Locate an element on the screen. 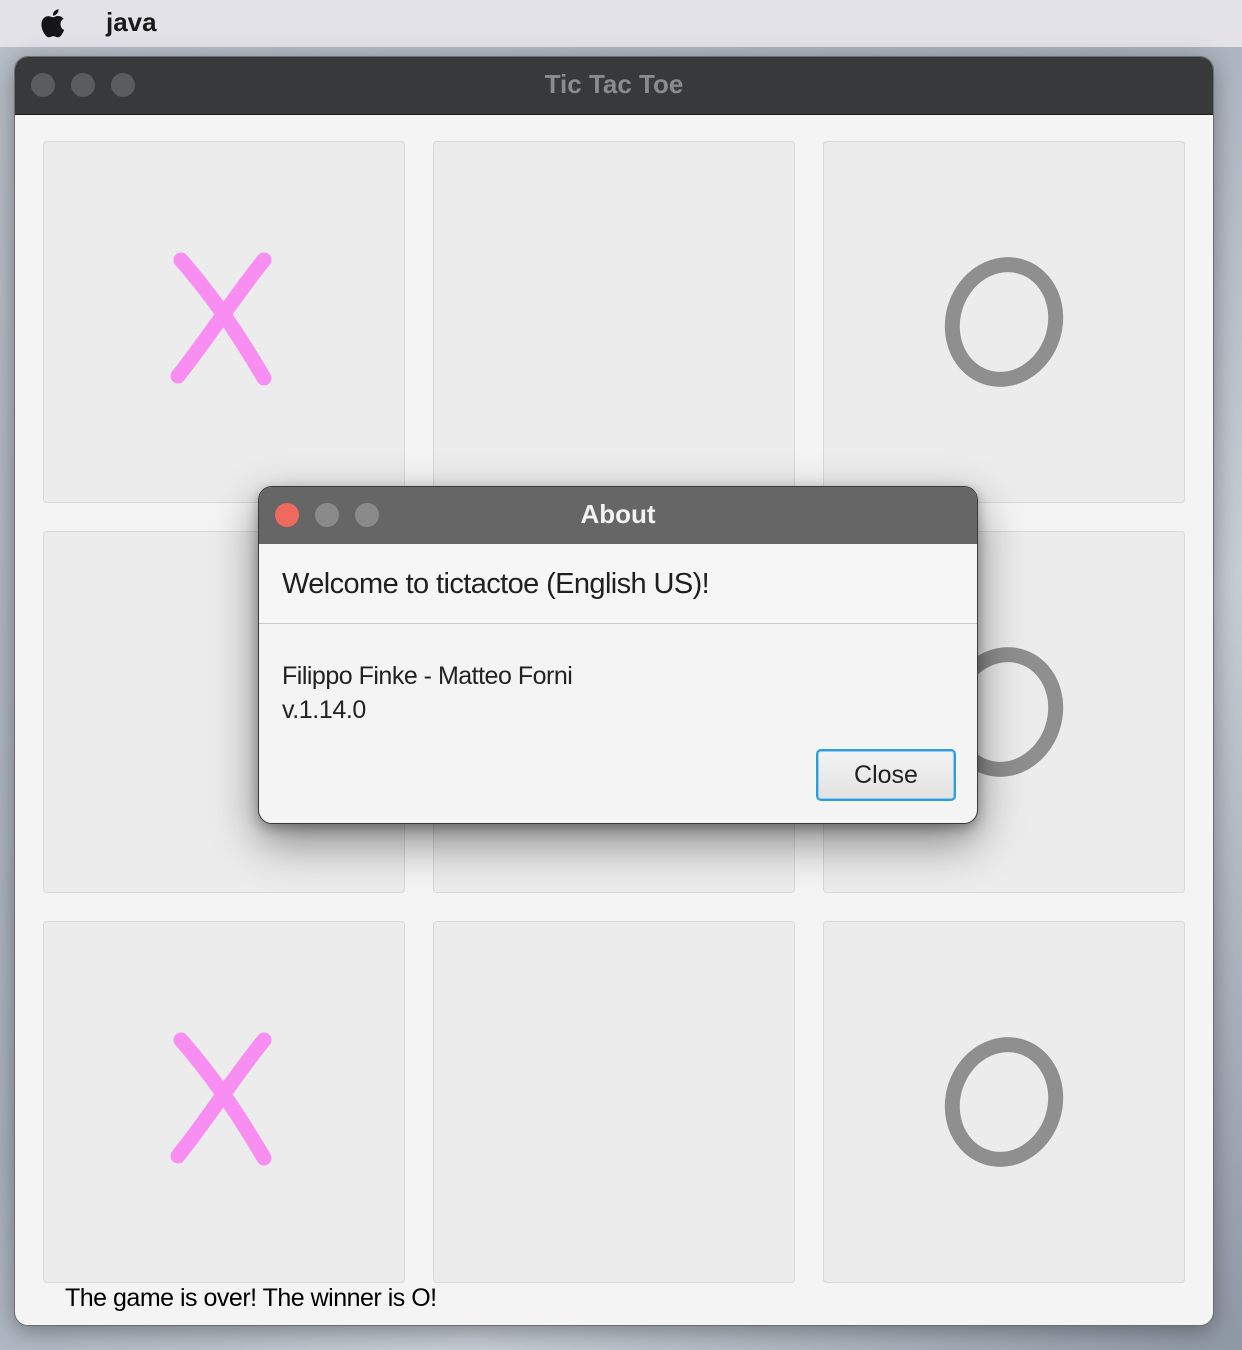 Image resolution: width=1242 pixels, height=1350 pixels. window-titlebar: Tic Tac Toe is located at coordinates (614, 86).